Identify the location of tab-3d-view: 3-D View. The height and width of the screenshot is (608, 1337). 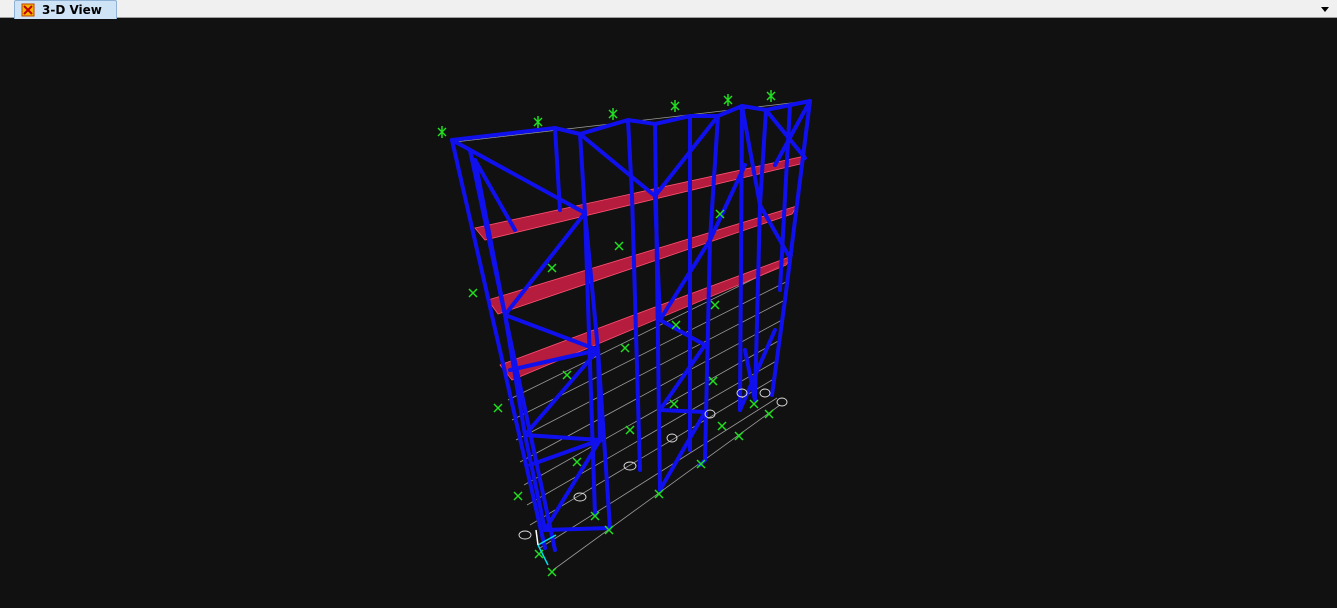
(65, 9).